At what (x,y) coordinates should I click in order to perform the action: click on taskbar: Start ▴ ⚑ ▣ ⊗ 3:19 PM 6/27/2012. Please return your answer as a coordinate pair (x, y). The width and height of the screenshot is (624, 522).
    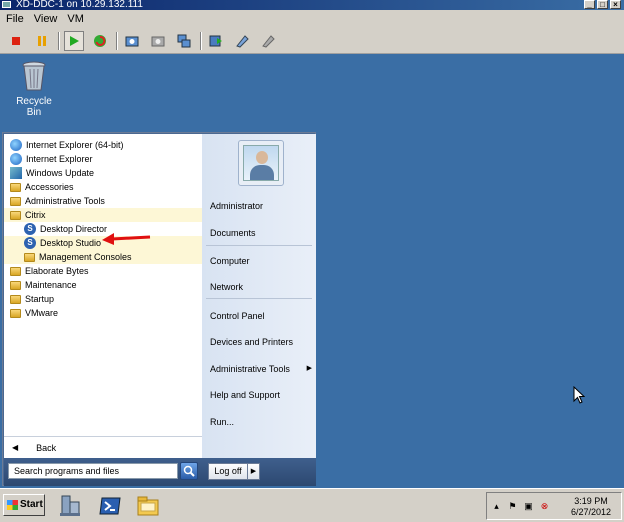
    Looking at the image, I should click on (312, 505).